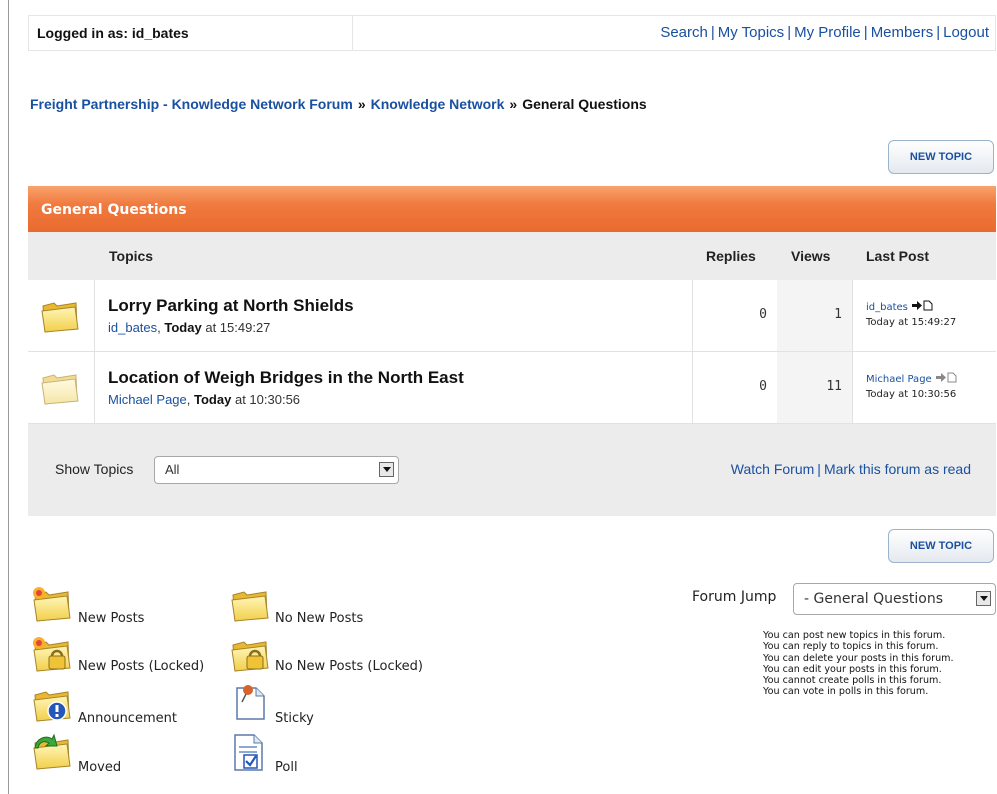 The height and width of the screenshot is (794, 997). I want to click on page-left-border, so click(8, 397).